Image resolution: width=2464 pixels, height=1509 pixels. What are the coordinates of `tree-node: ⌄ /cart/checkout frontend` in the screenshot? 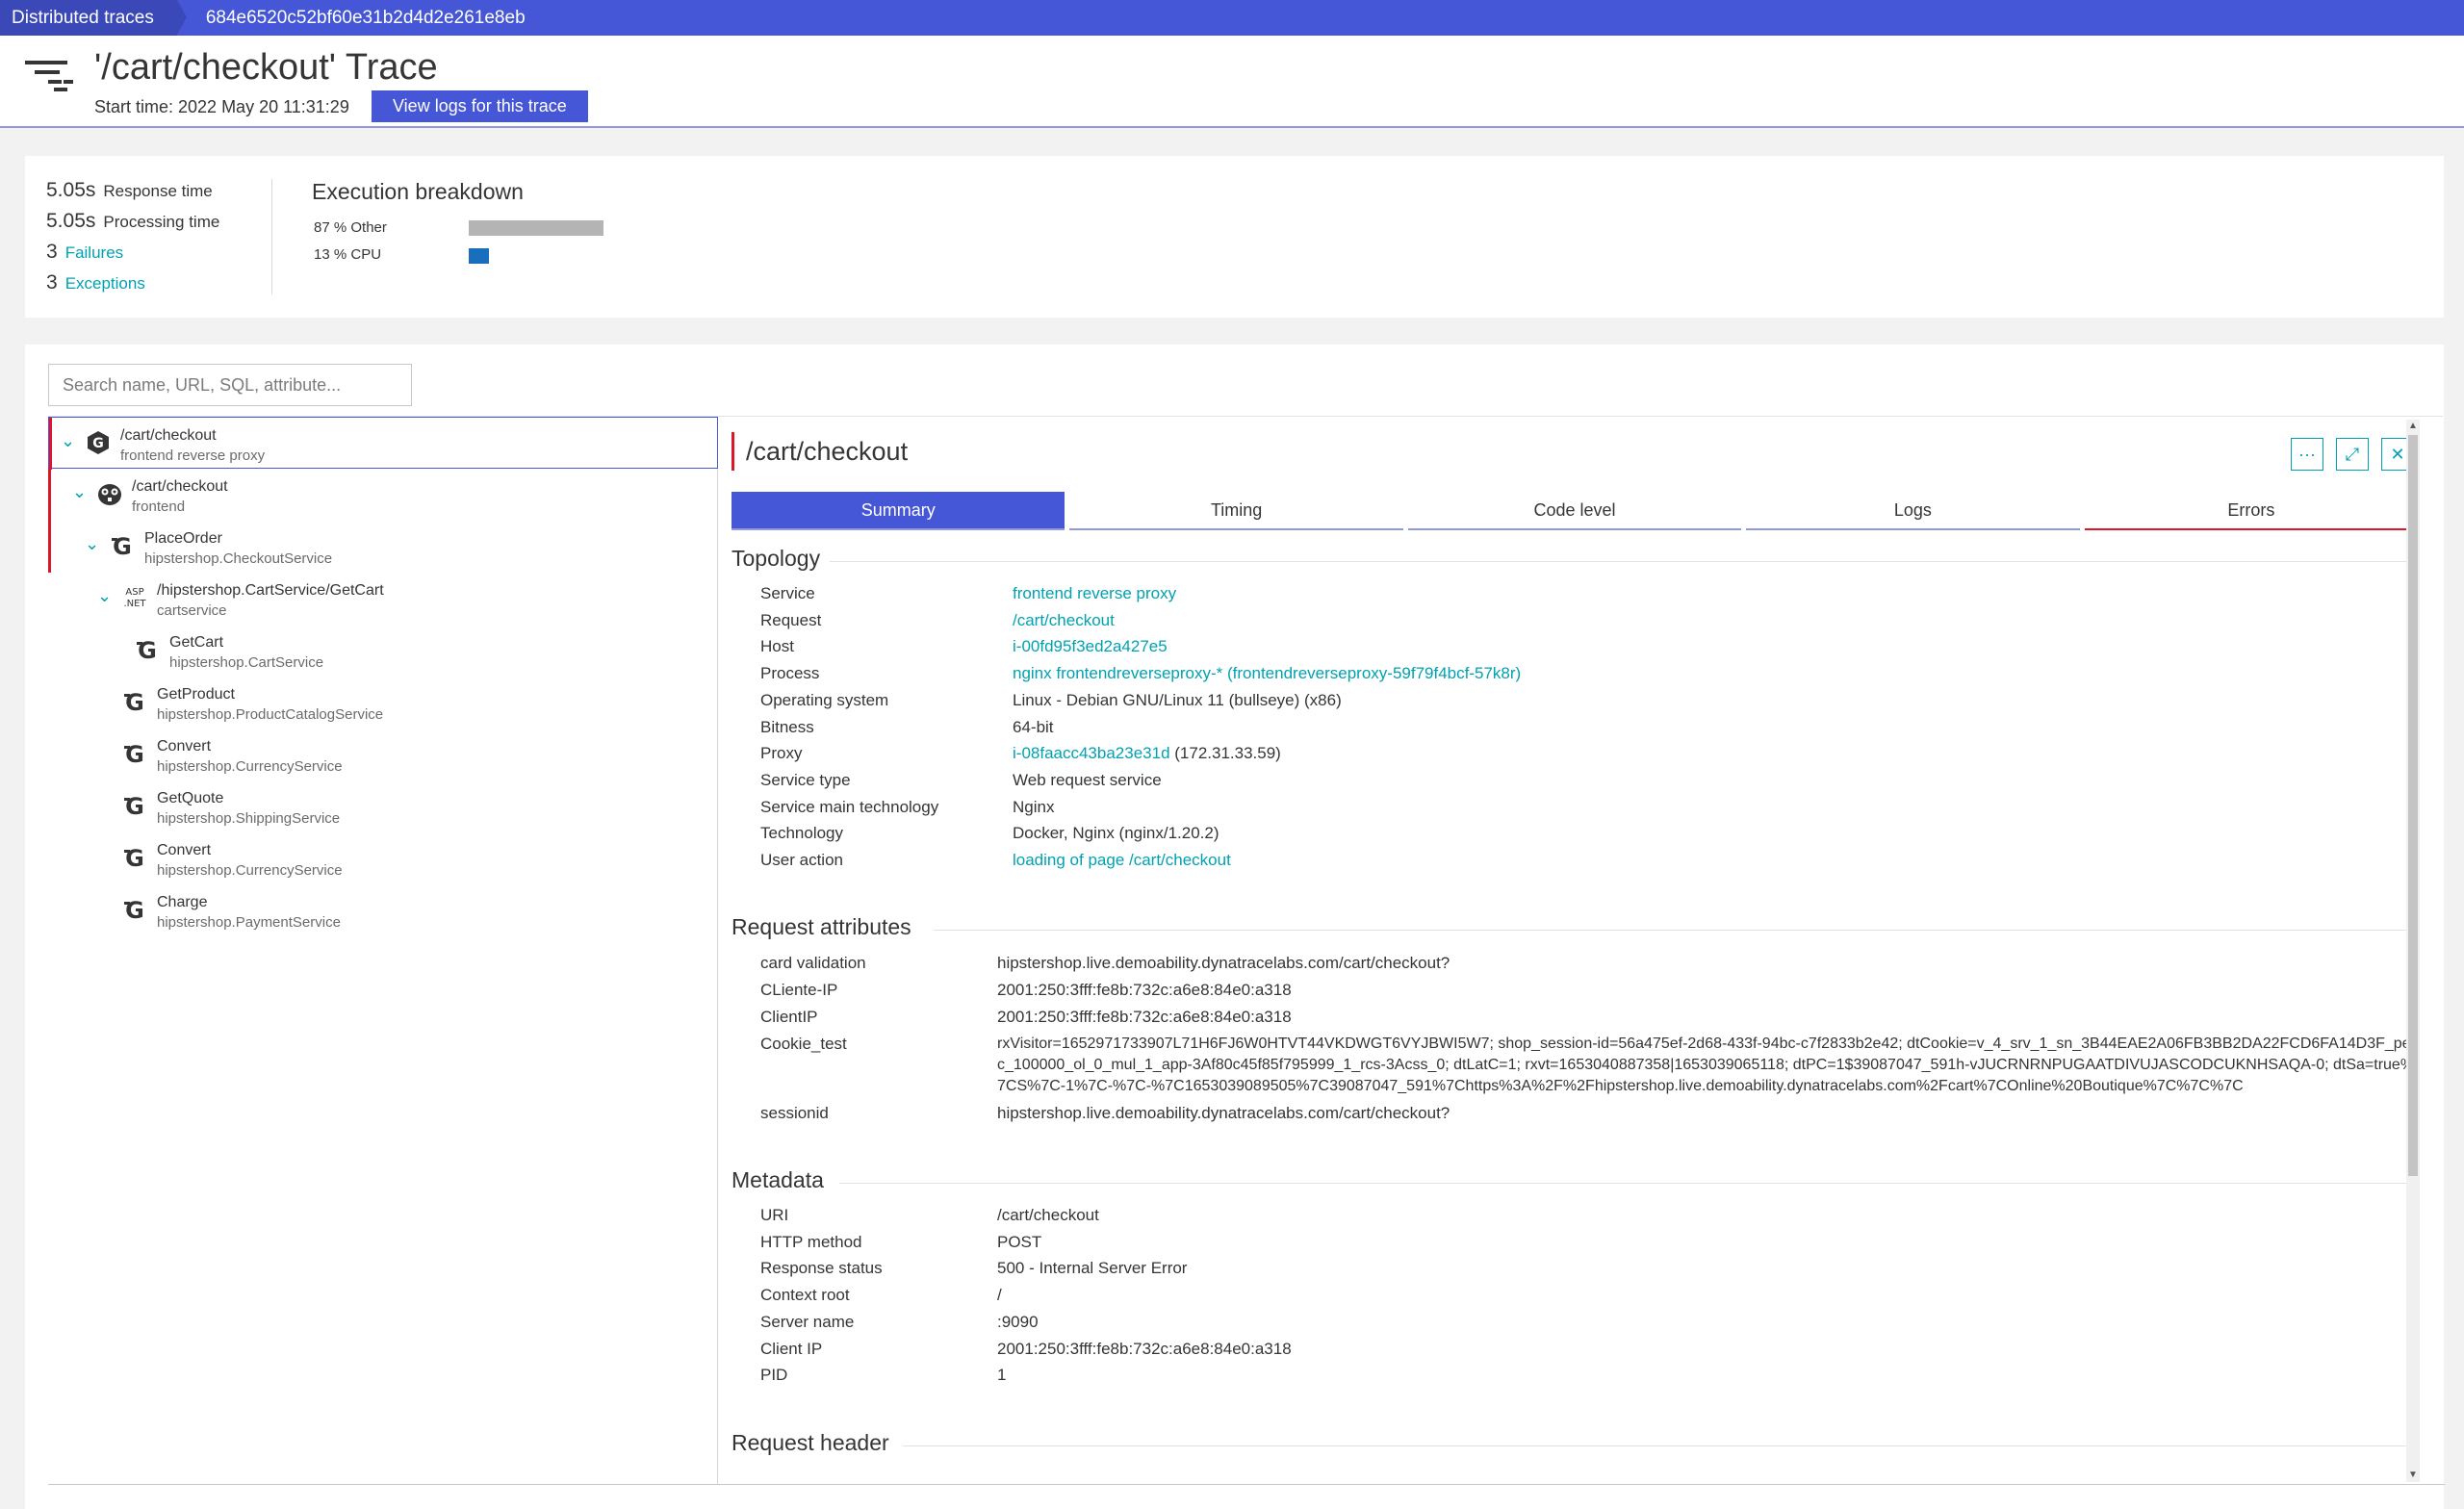 It's located at (383, 495).